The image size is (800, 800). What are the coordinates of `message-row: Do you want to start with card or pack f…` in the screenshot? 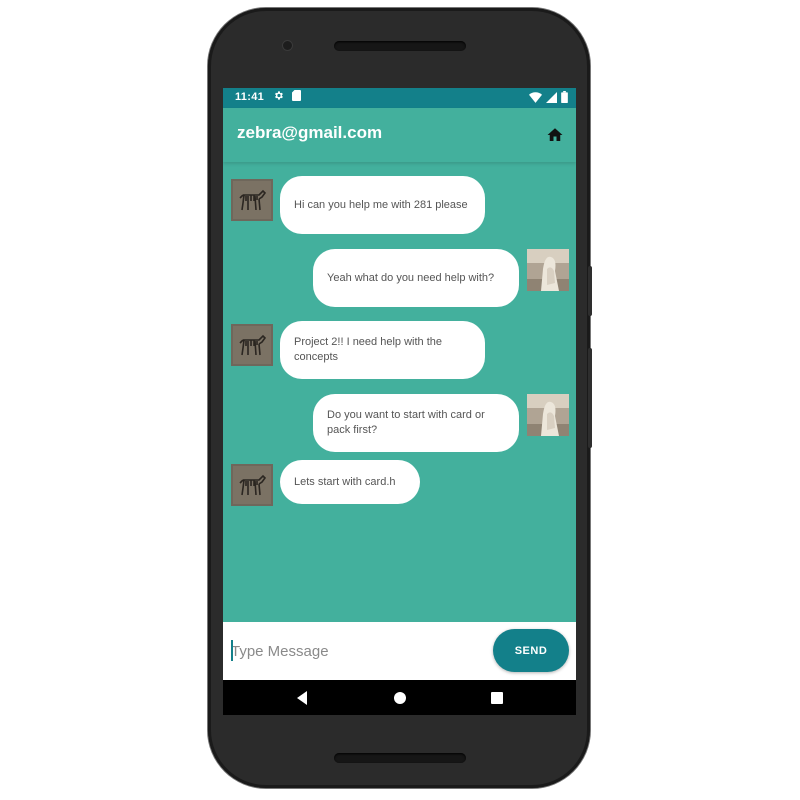 It's located at (399, 423).